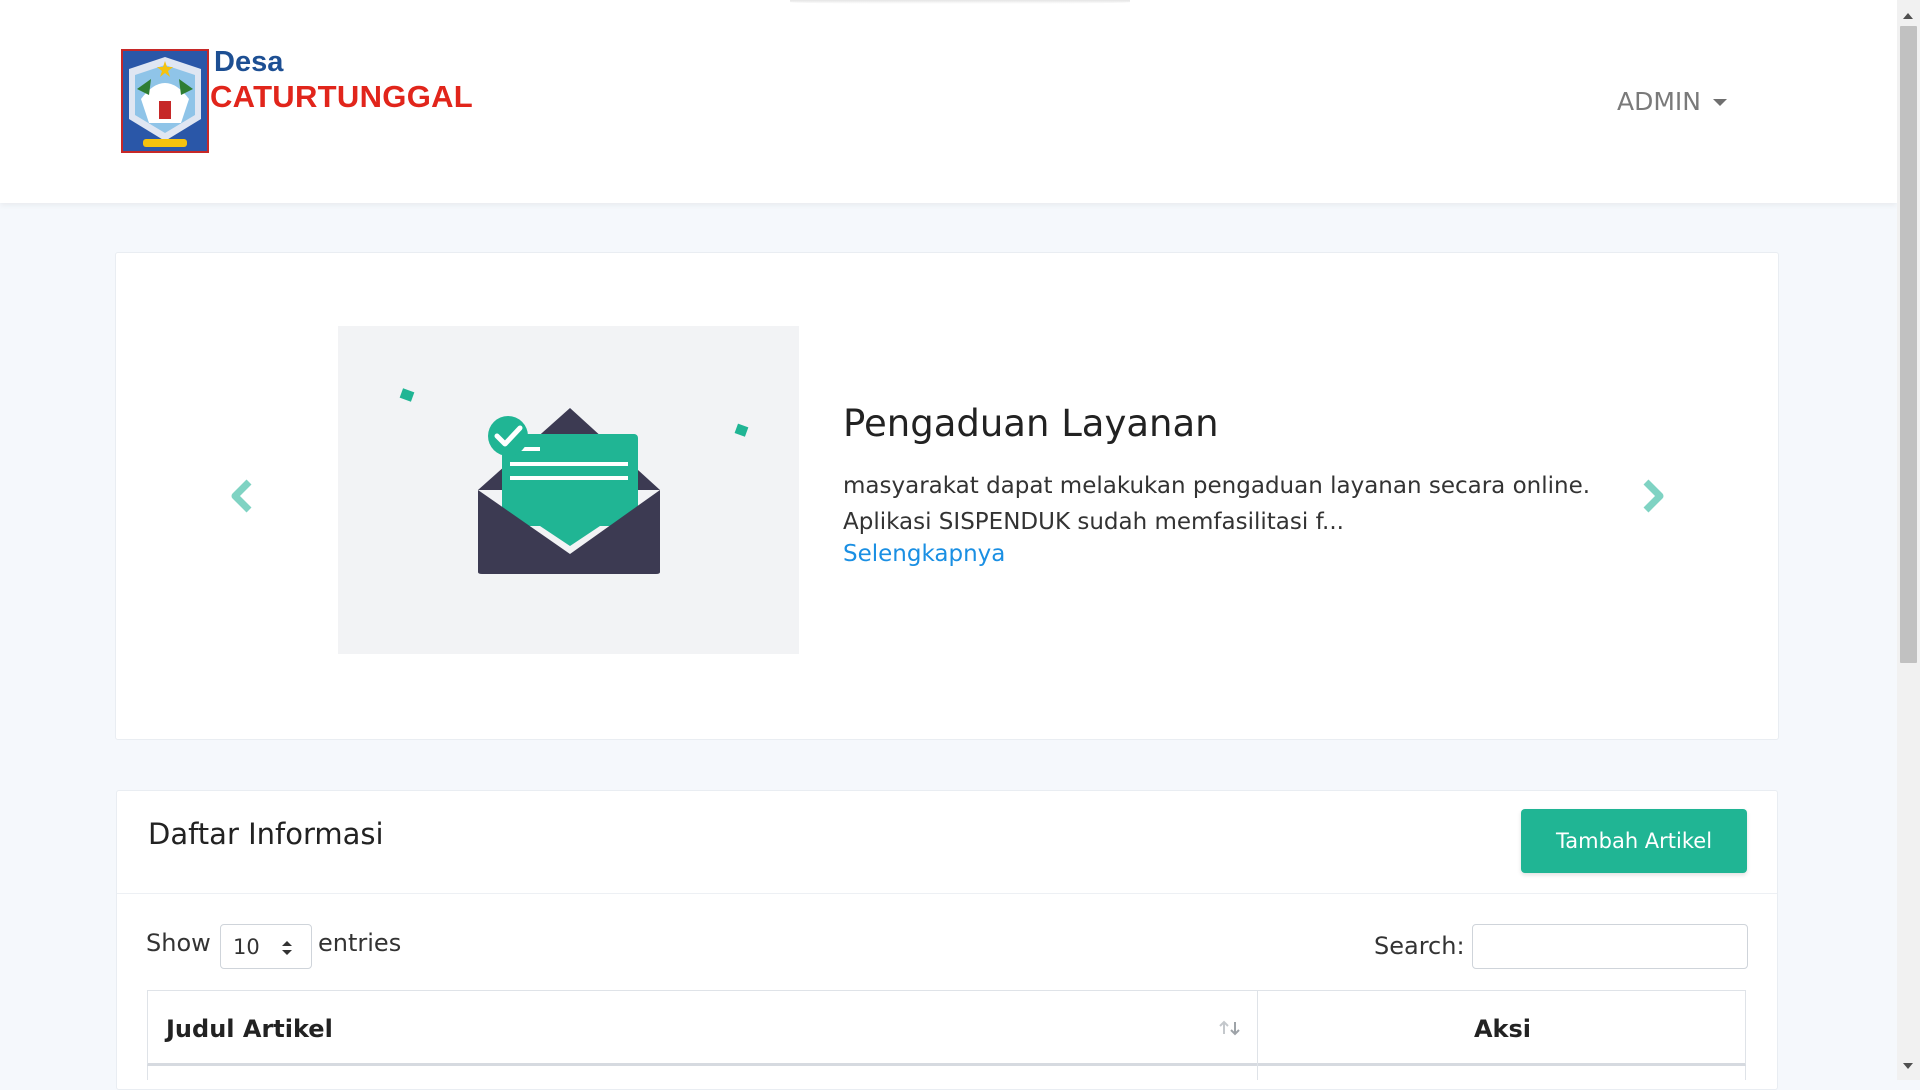 This screenshot has height=1090, width=1920. What do you see at coordinates (1634, 841) in the screenshot?
I see `add-article-button: Tambah Artikel` at bounding box center [1634, 841].